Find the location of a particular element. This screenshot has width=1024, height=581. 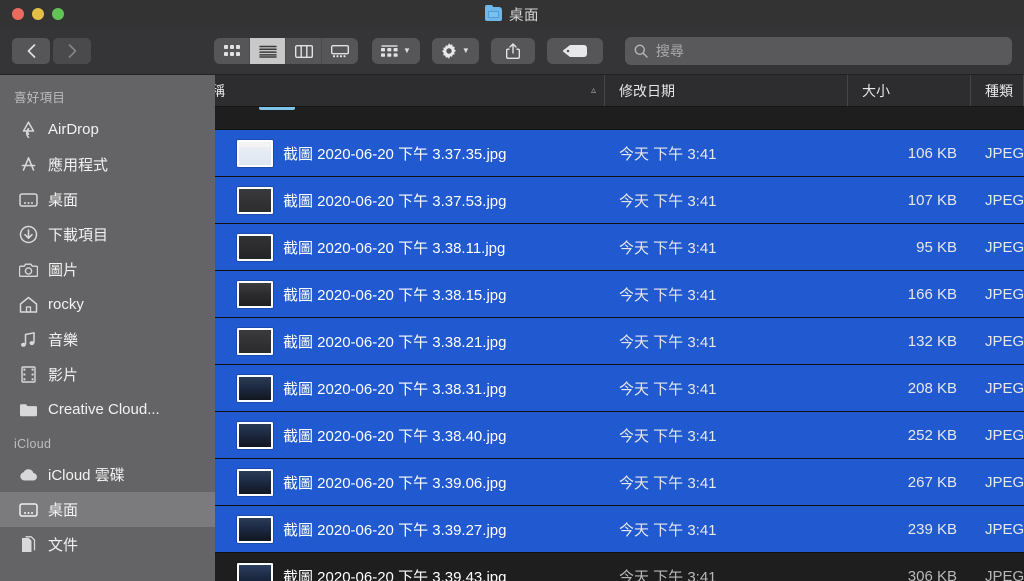

share-icon is located at coordinates (512, 51).